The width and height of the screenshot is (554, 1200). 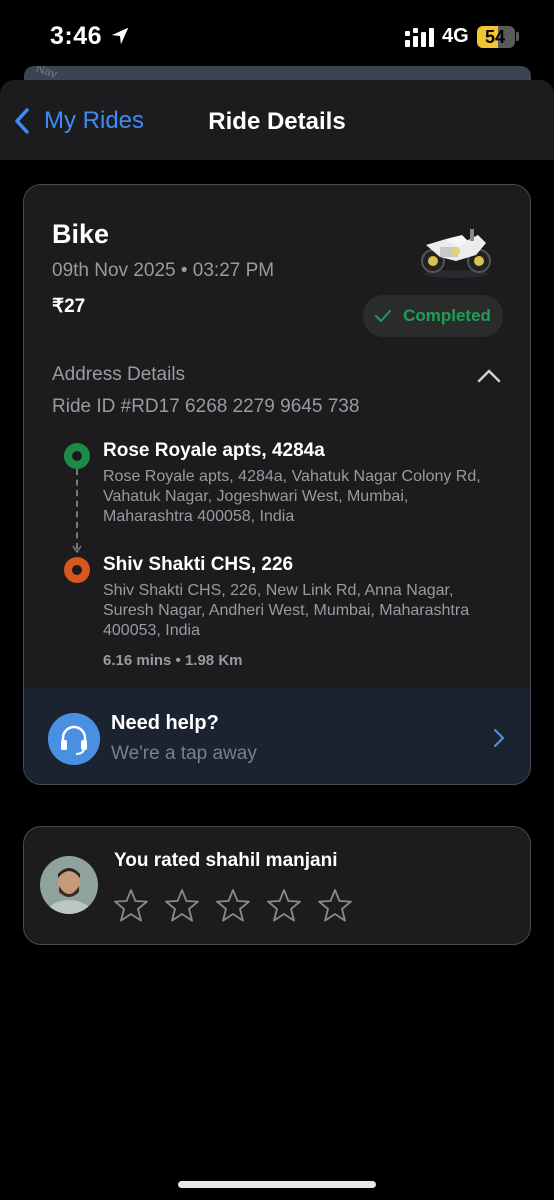 I want to click on signal-icon, so click(x=419, y=37).